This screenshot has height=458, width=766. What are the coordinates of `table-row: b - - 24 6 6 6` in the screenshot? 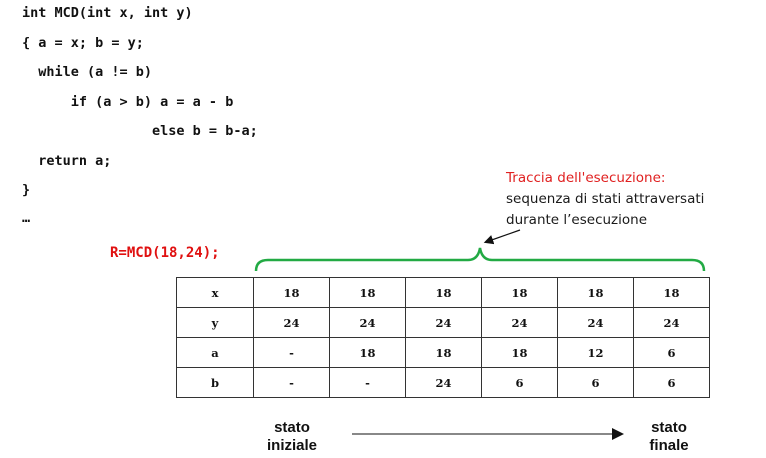 It's located at (443, 382).